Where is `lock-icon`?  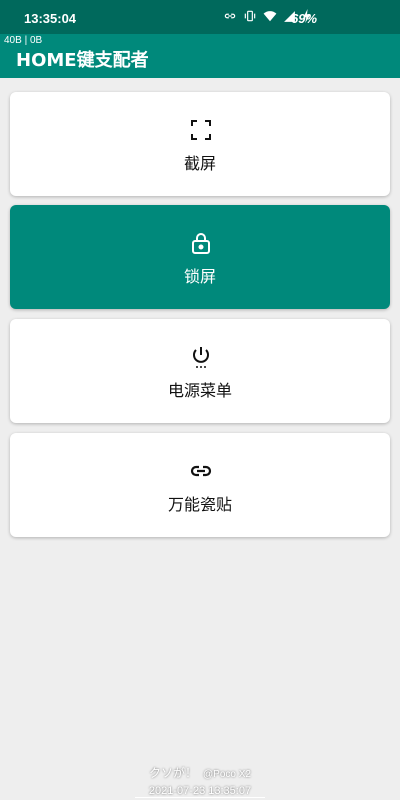 lock-icon is located at coordinates (201, 243).